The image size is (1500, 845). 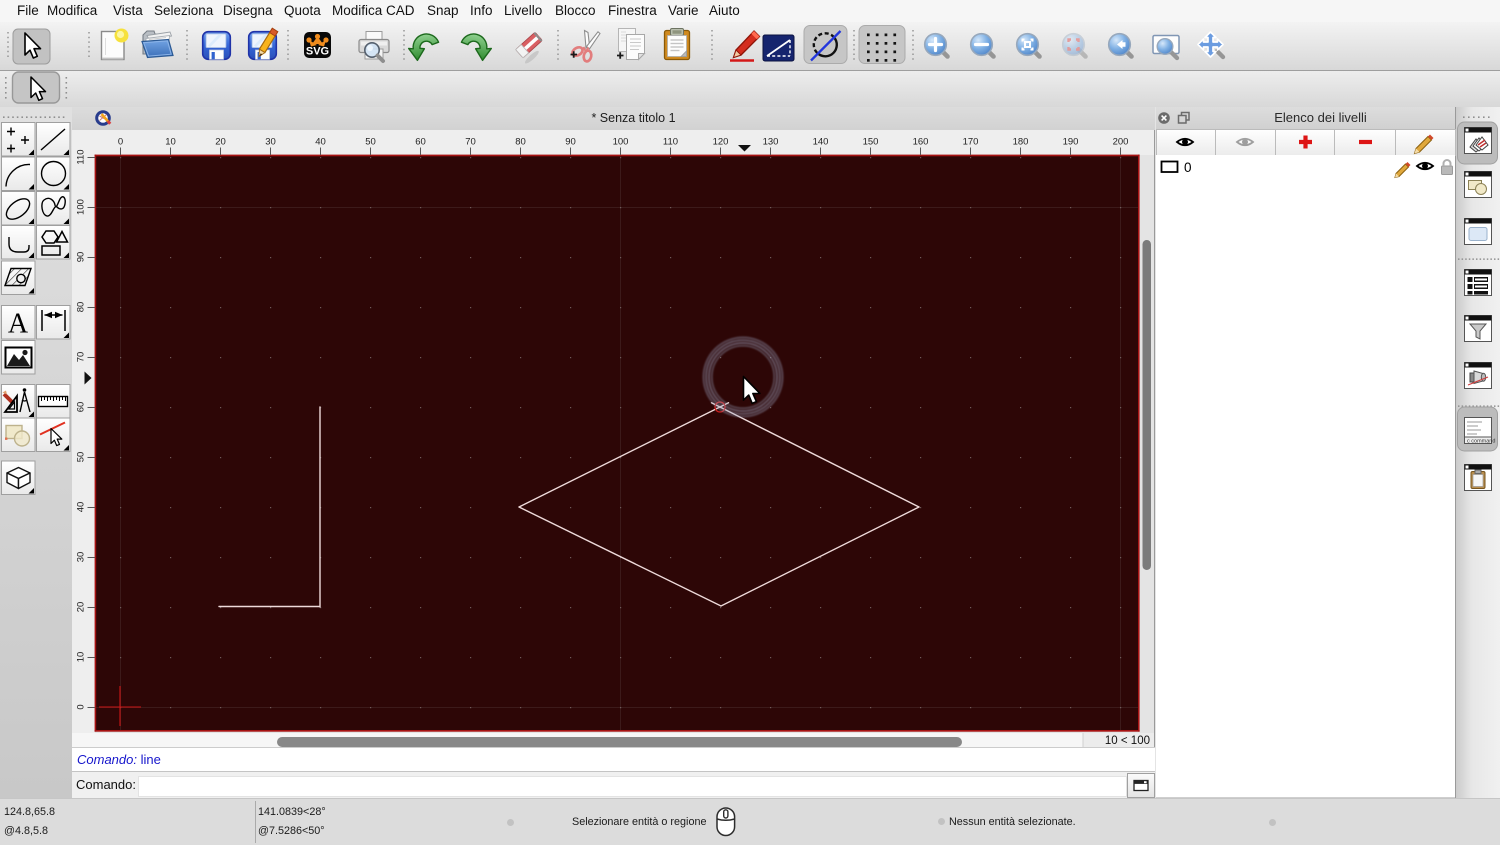 I want to click on svg-text: A, so click(x=18, y=324).